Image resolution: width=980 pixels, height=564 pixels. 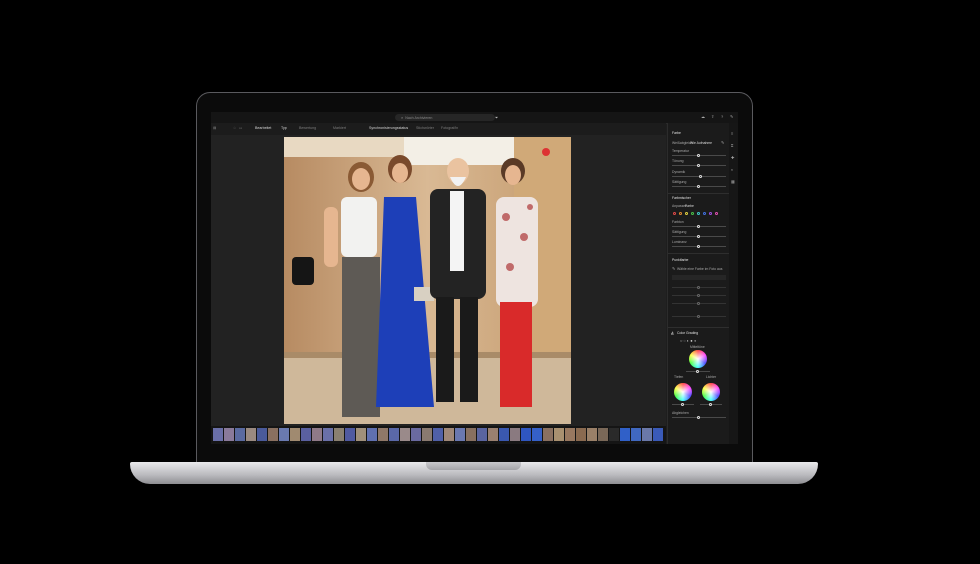 I want to click on vibrance-slider, so click(x=699, y=176).